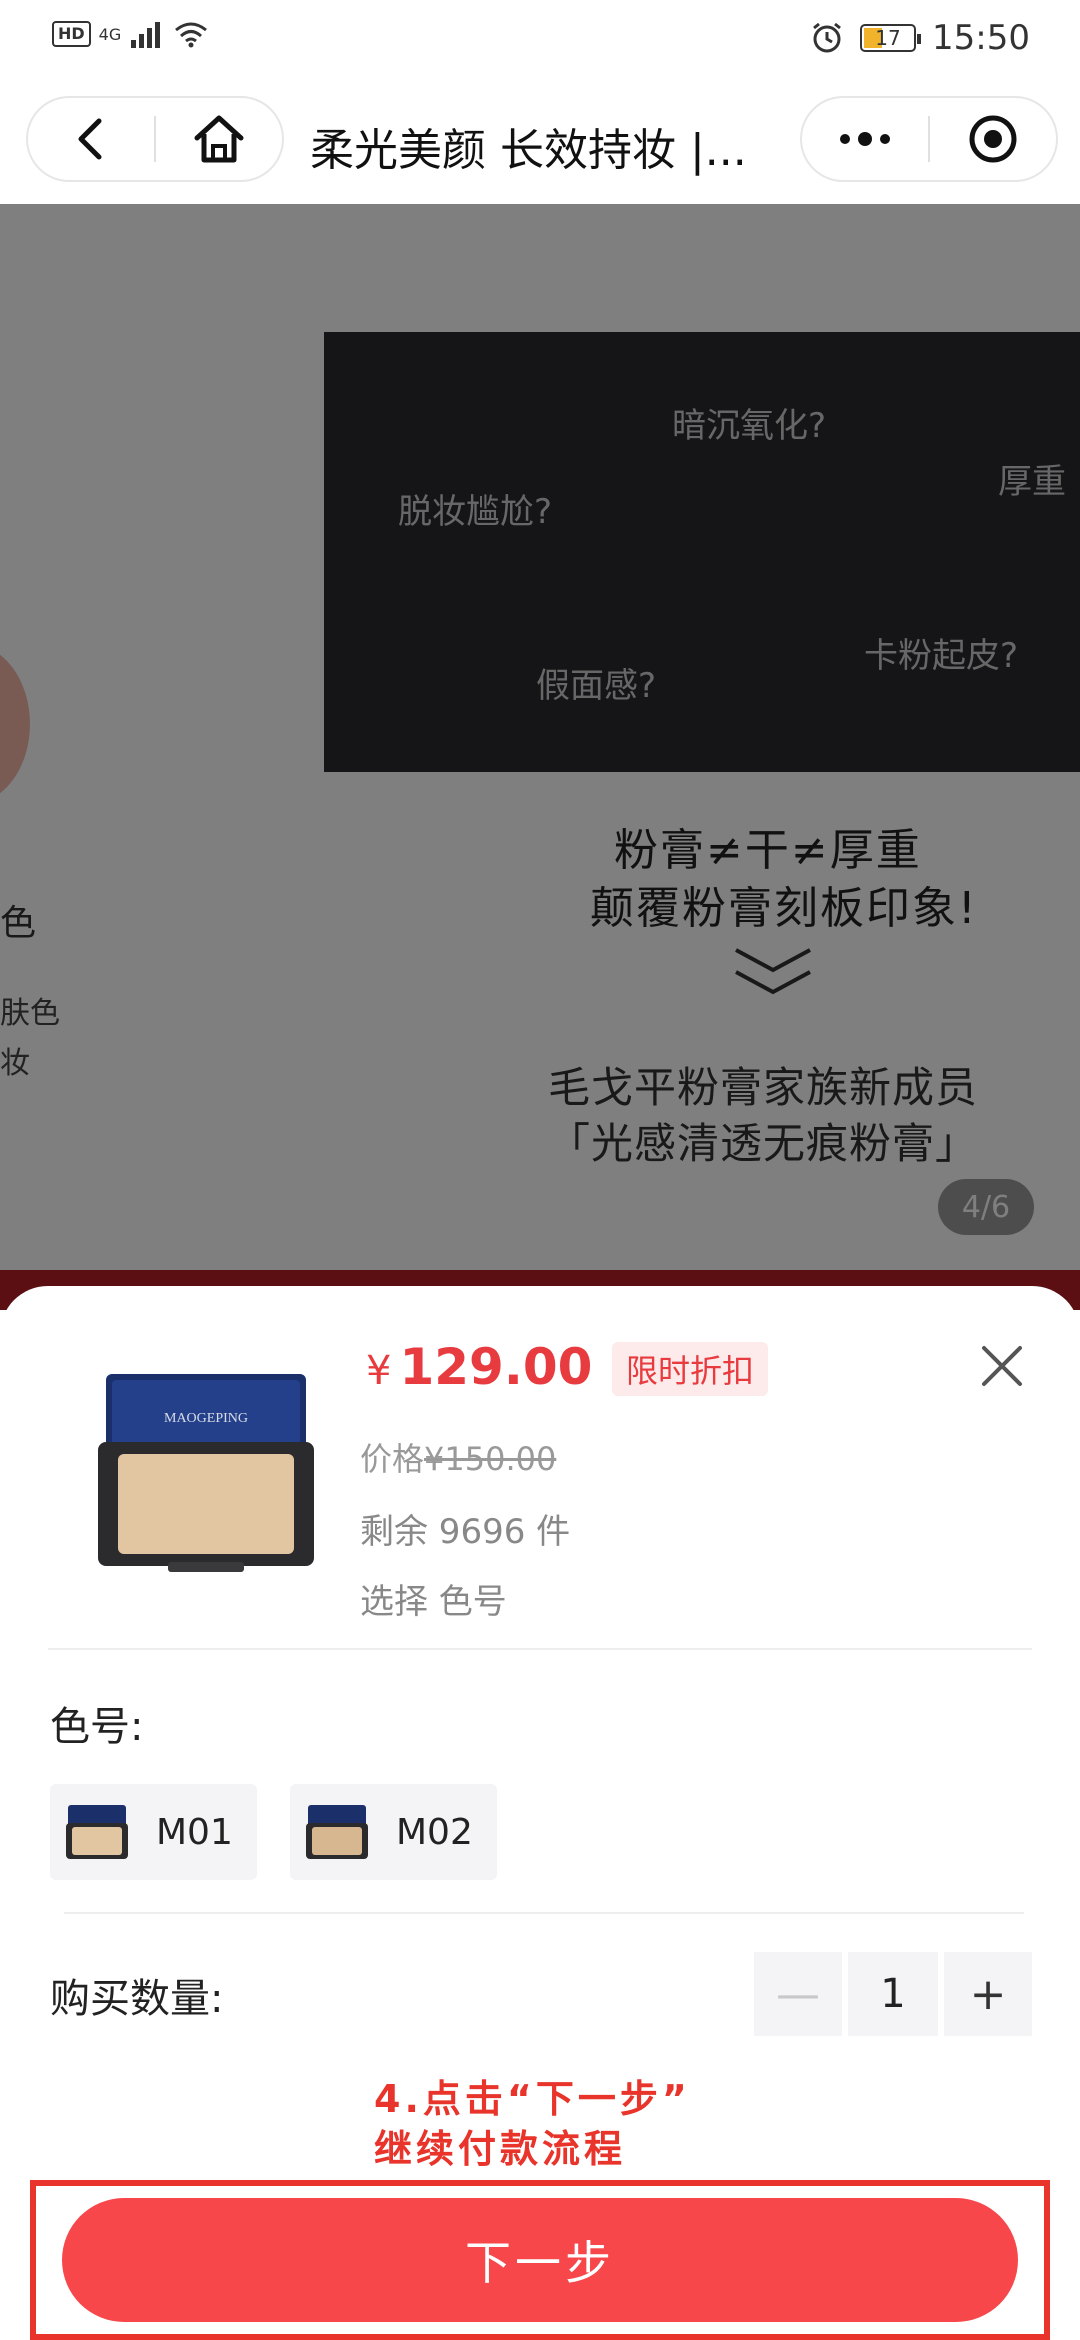  What do you see at coordinates (532, 2099) in the screenshot?
I see `instruction-annotation: 4.点击“下一步”` at bounding box center [532, 2099].